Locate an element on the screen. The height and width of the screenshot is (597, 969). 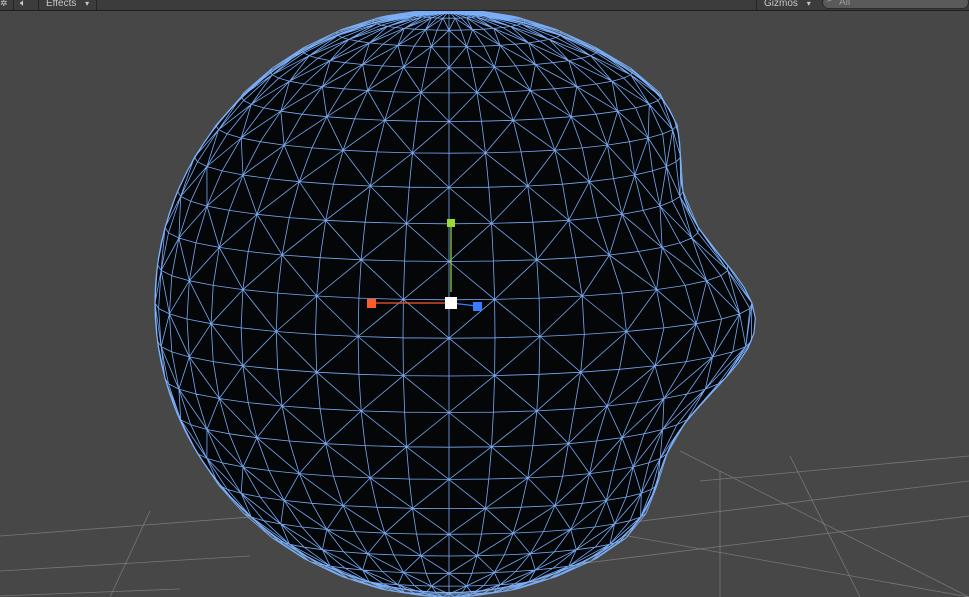
audio-toggle-icon: 🔈︎ is located at coordinates (23, 5).